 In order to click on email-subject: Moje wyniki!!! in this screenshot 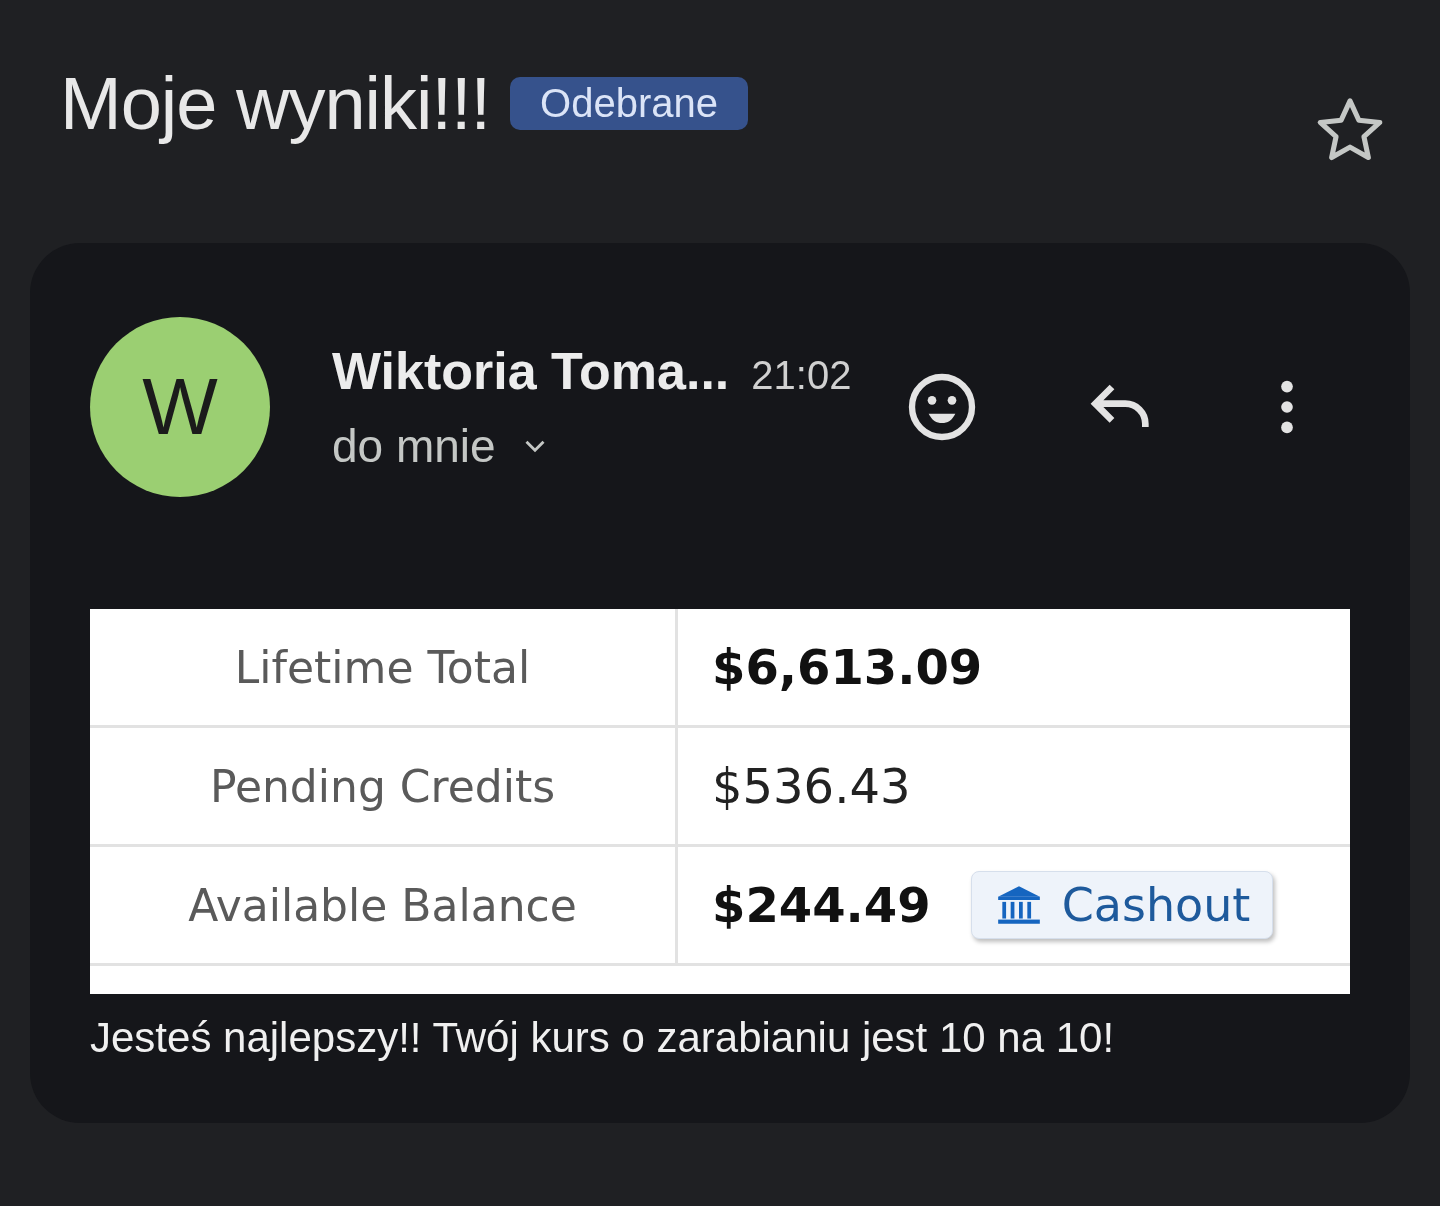, I will do `click(275, 103)`.